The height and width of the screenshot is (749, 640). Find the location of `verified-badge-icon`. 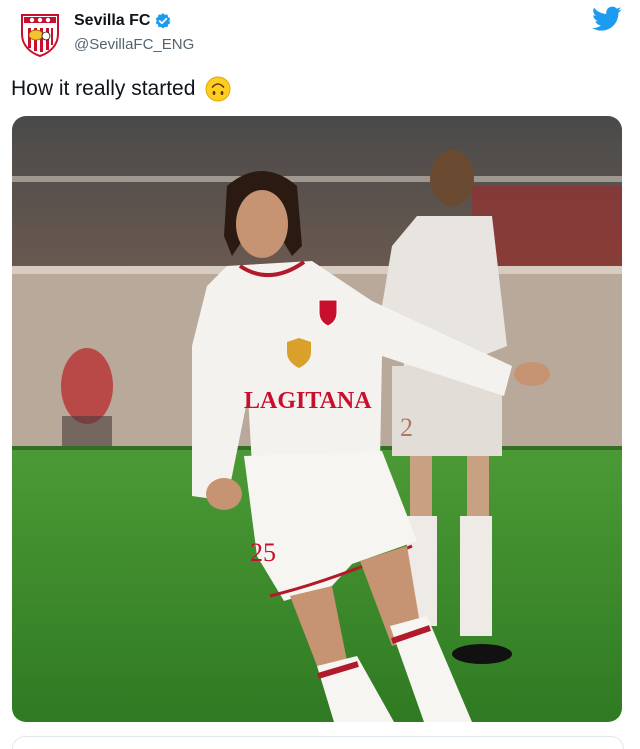

verified-badge-icon is located at coordinates (163, 21).